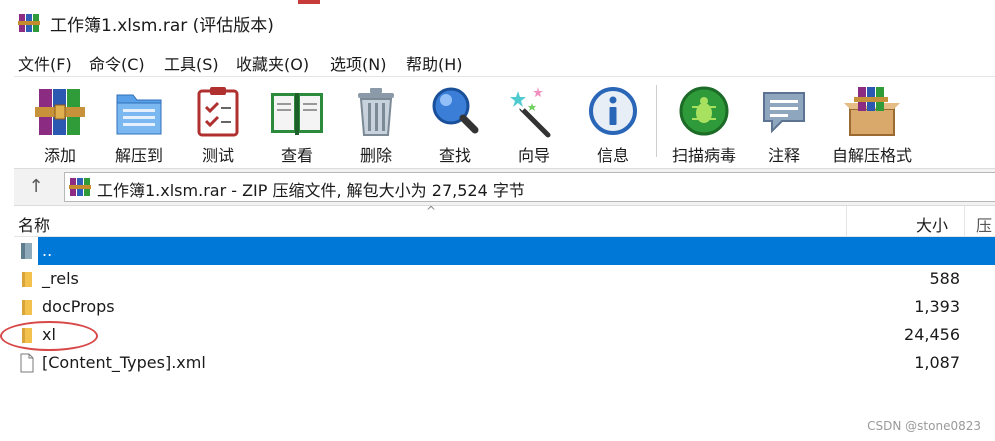 The width and height of the screenshot is (995, 441). Describe the element at coordinates (924, 426) in the screenshot. I see `watermark: CSDN @stone0823` at that location.